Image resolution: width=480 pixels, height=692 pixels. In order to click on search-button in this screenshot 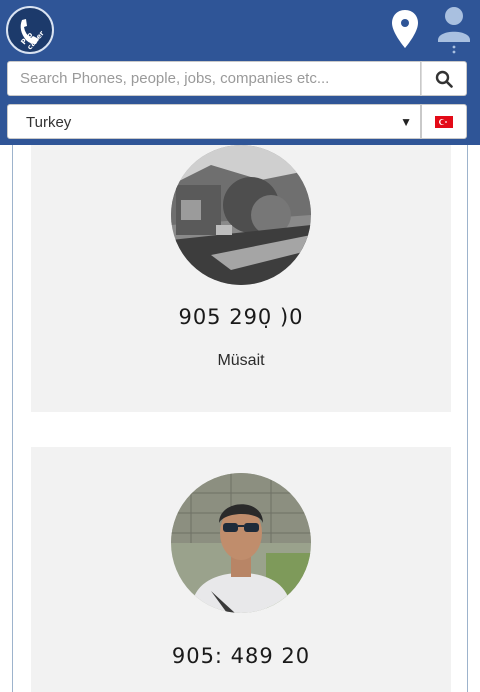, I will do `click(444, 78)`.